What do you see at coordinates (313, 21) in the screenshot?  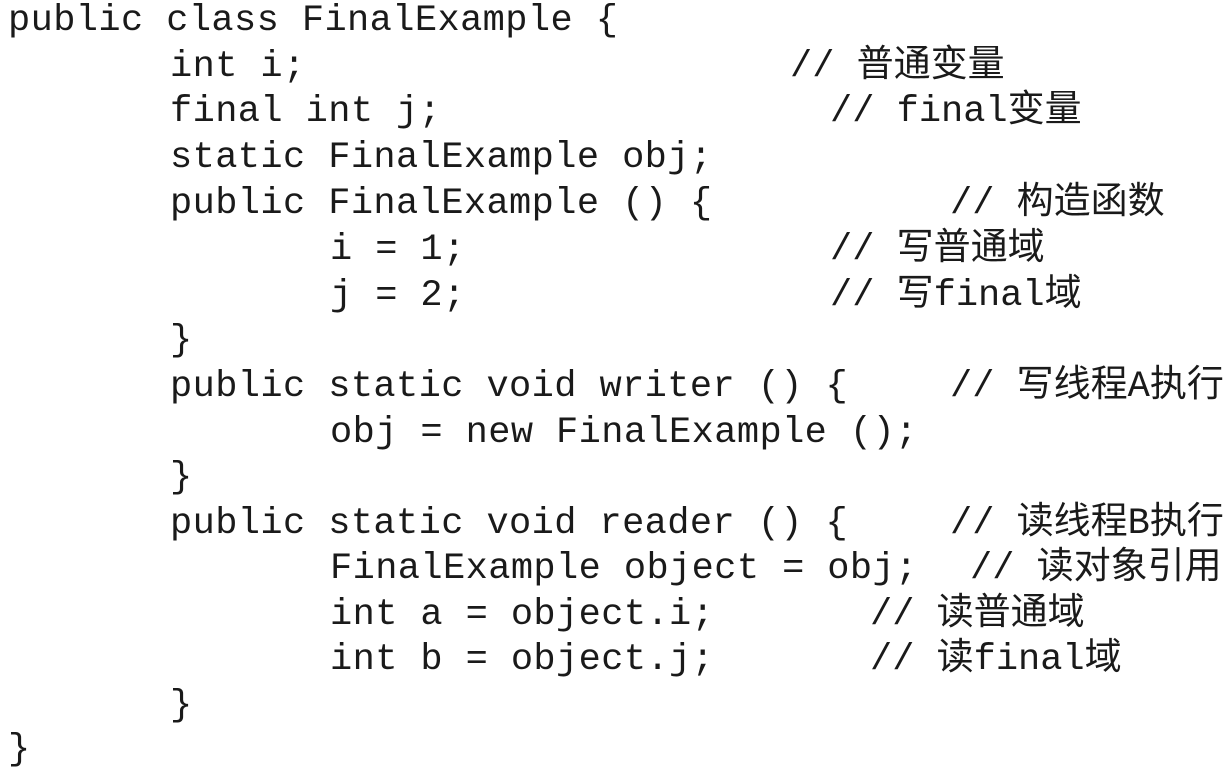 I see `code-line: public class FinalExample {` at bounding box center [313, 21].